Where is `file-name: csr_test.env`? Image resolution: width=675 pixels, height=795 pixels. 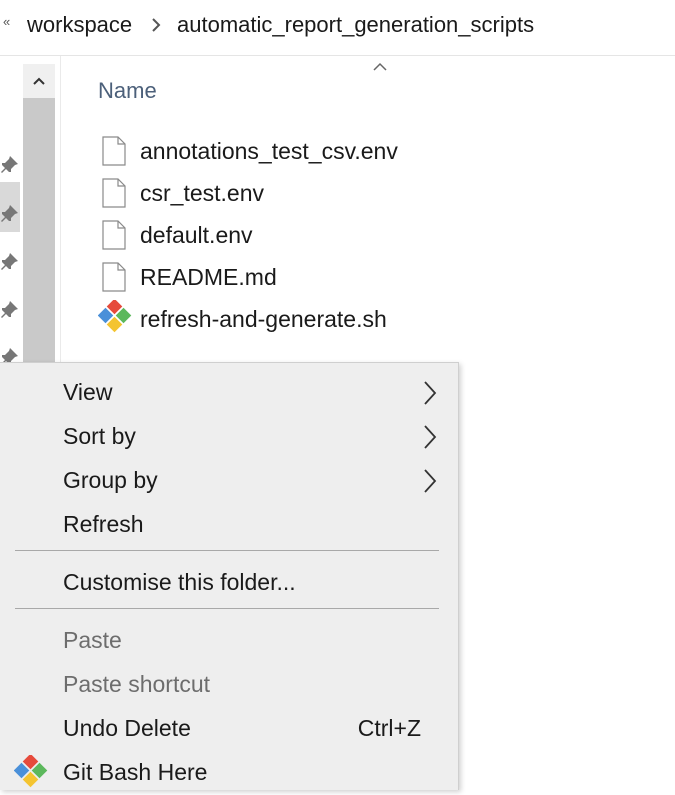 file-name: csr_test.env is located at coordinates (202, 193).